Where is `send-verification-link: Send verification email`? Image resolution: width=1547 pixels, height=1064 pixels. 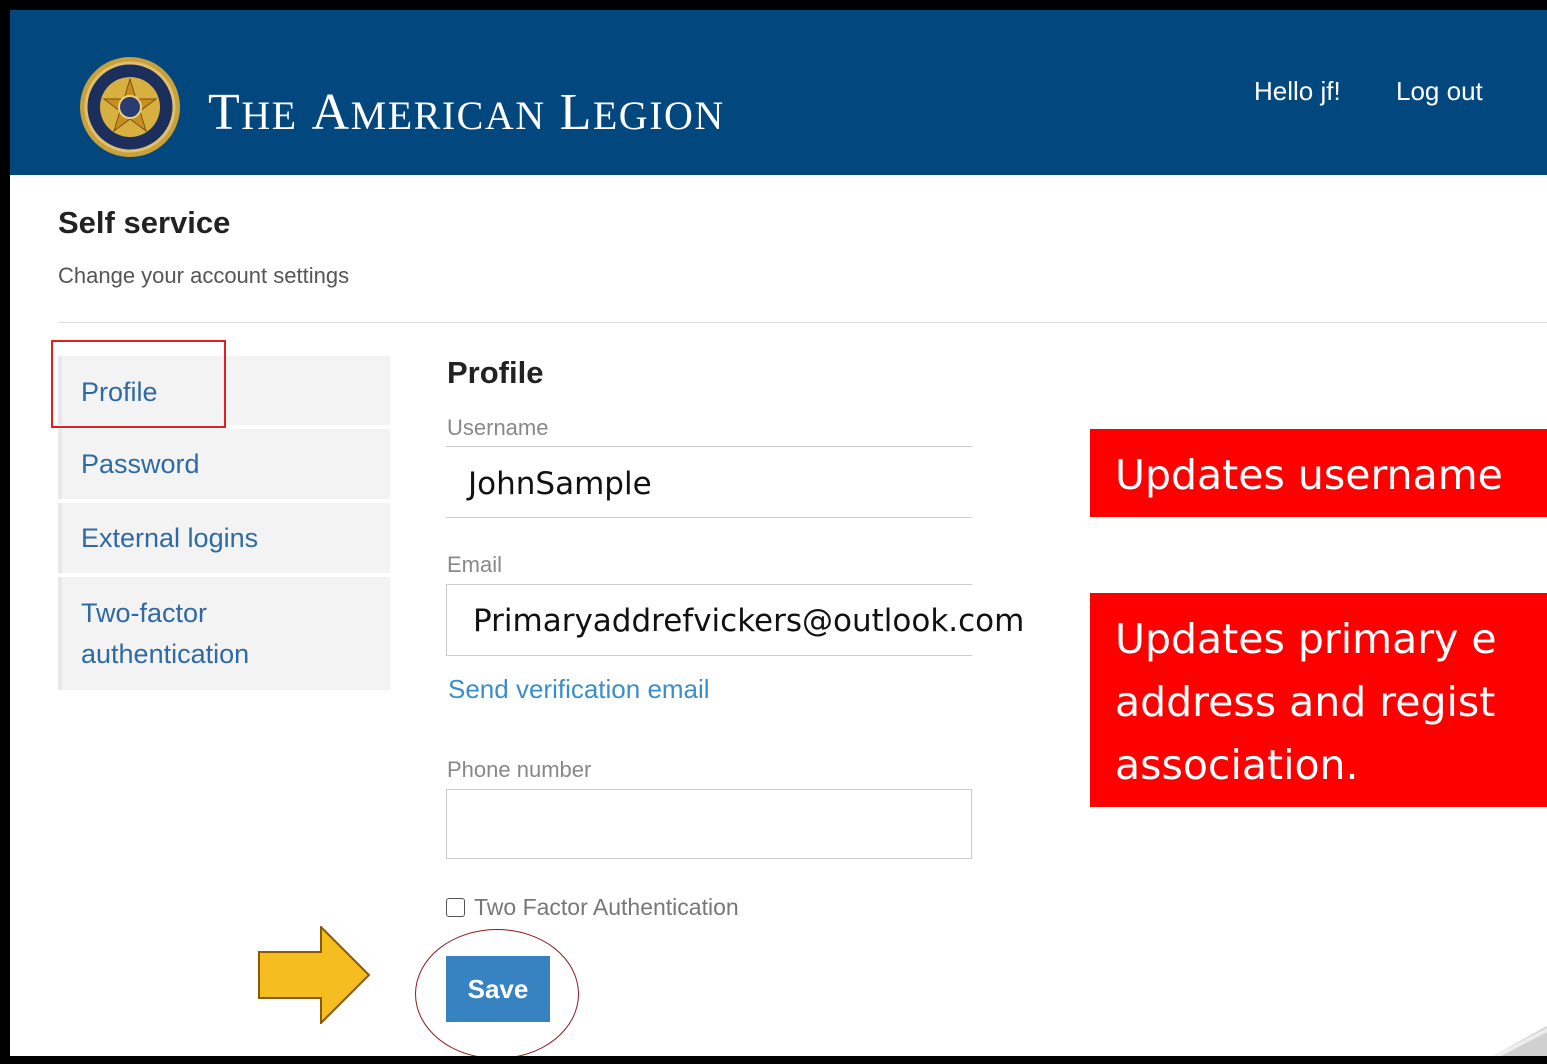
send-verification-link: Send verification email is located at coordinates (579, 689).